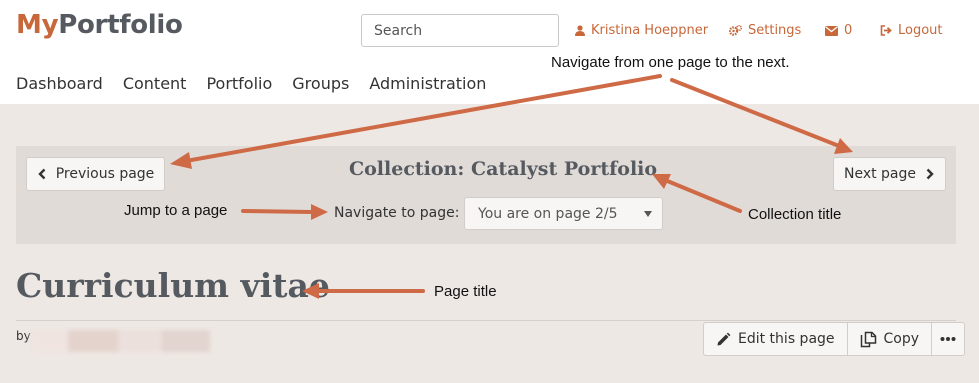  Describe the element at coordinates (320, 83) in the screenshot. I see `nav-item-groups: Groups` at that location.